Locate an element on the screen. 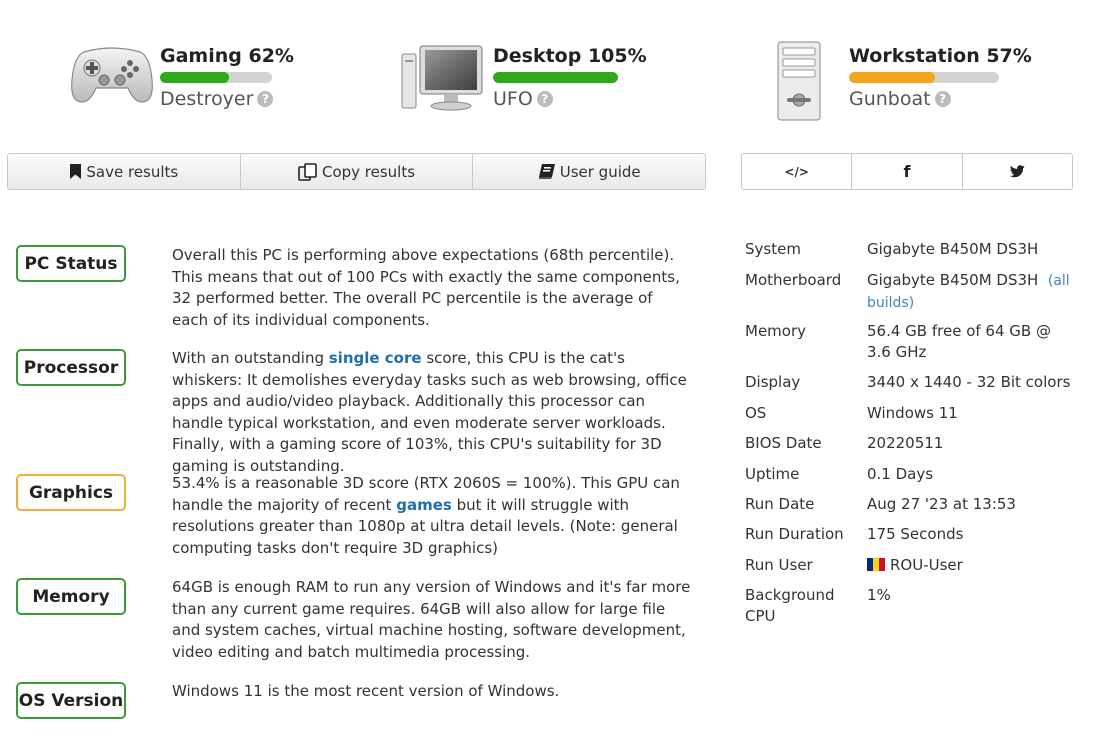 The image size is (1098, 750). gaming-score-tier: Destroyer is located at coordinates (207, 99).